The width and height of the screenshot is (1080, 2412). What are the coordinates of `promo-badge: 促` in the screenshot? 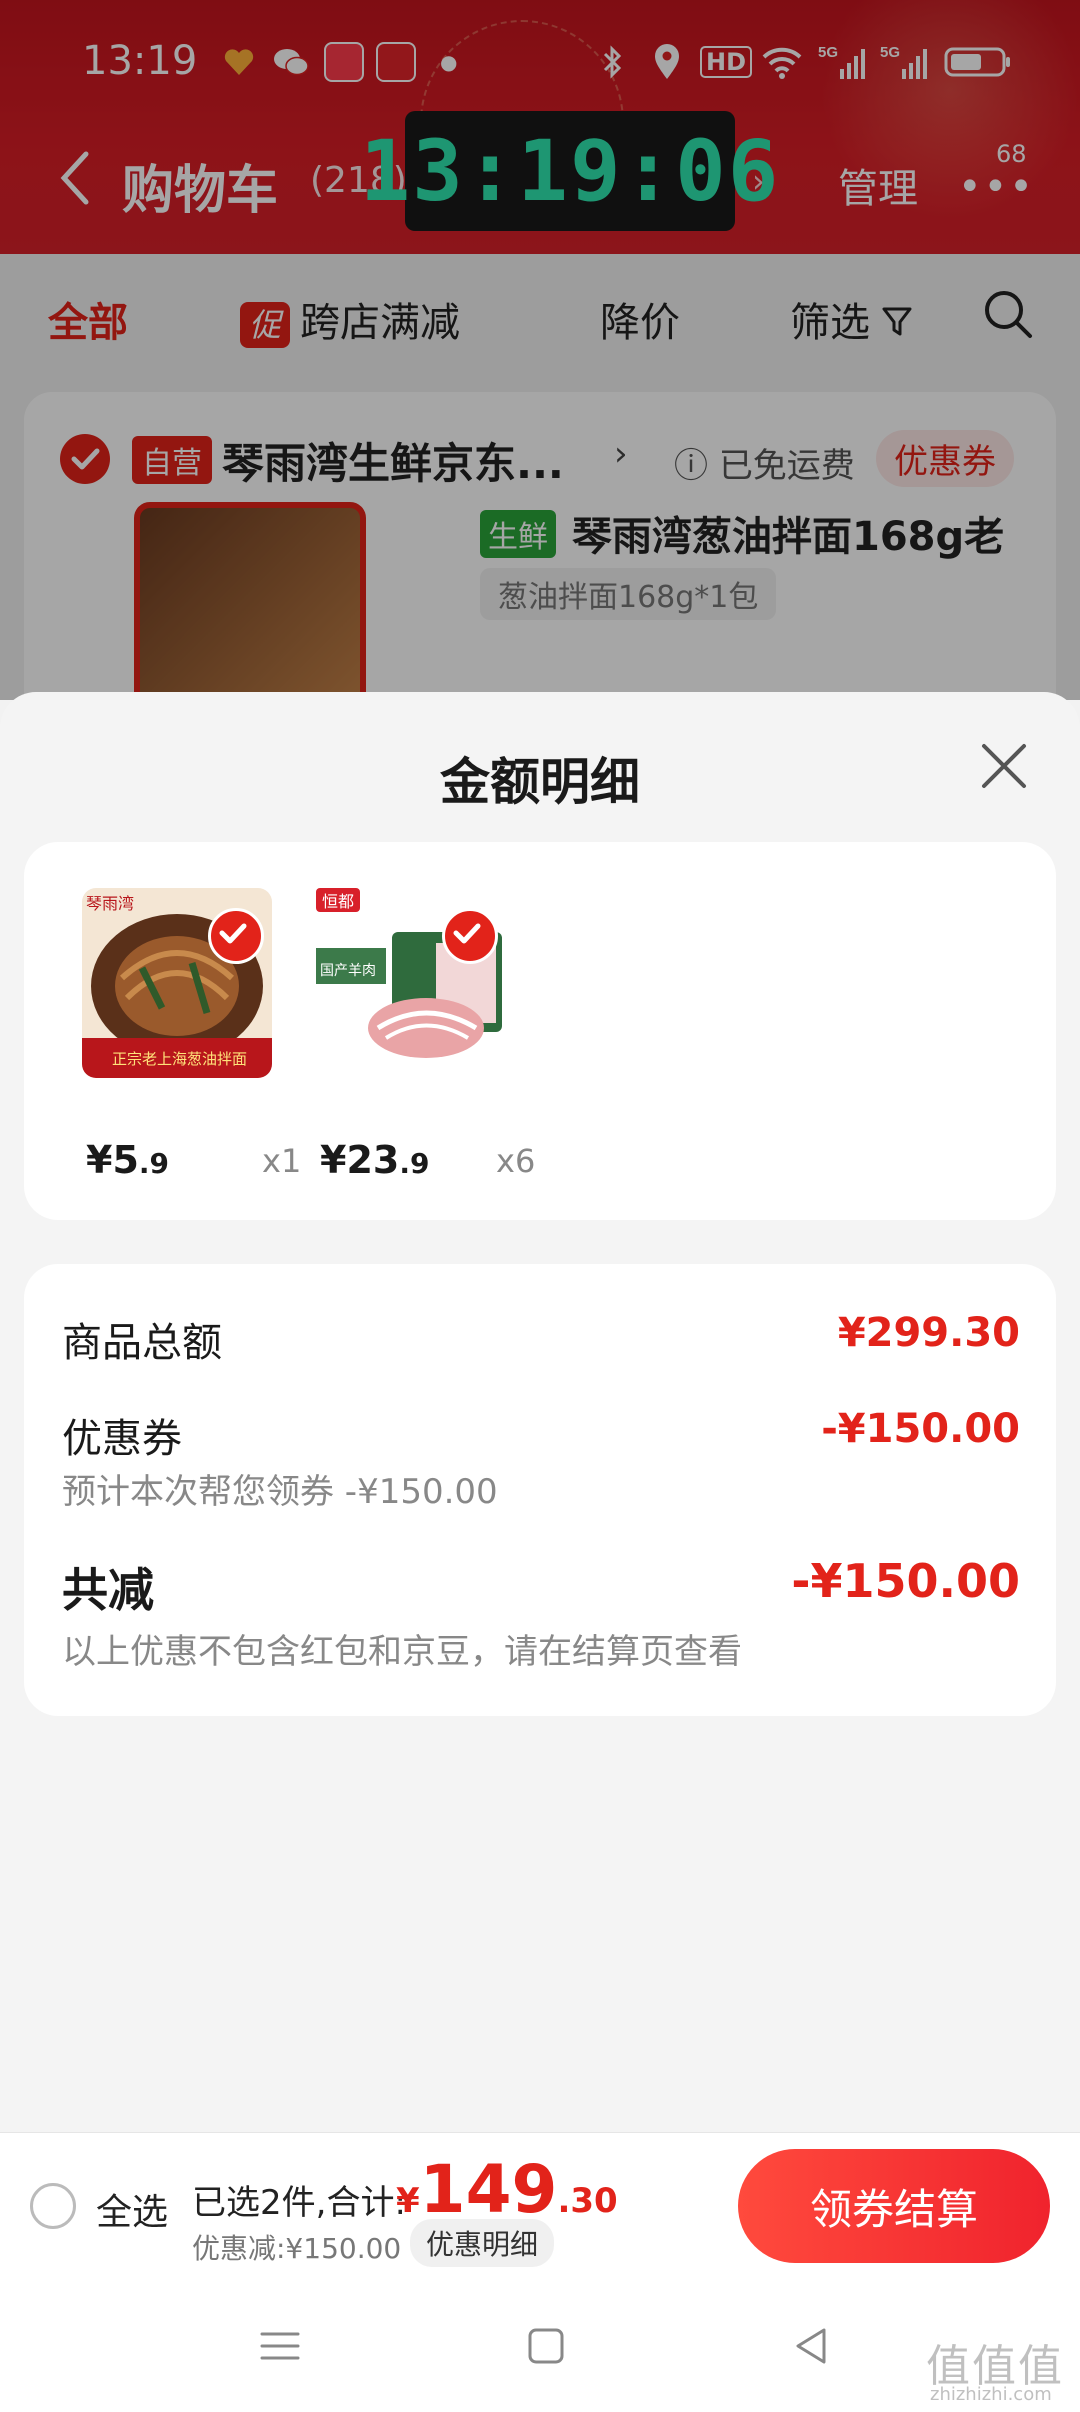 It's located at (265, 325).